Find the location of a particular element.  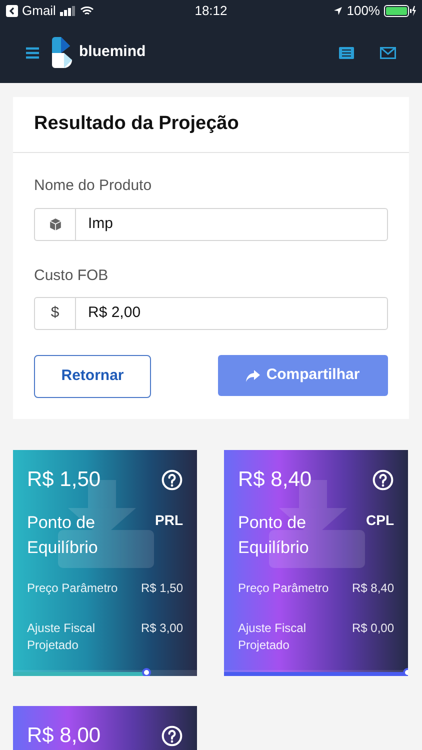

brand-name: bluemind is located at coordinates (112, 52).